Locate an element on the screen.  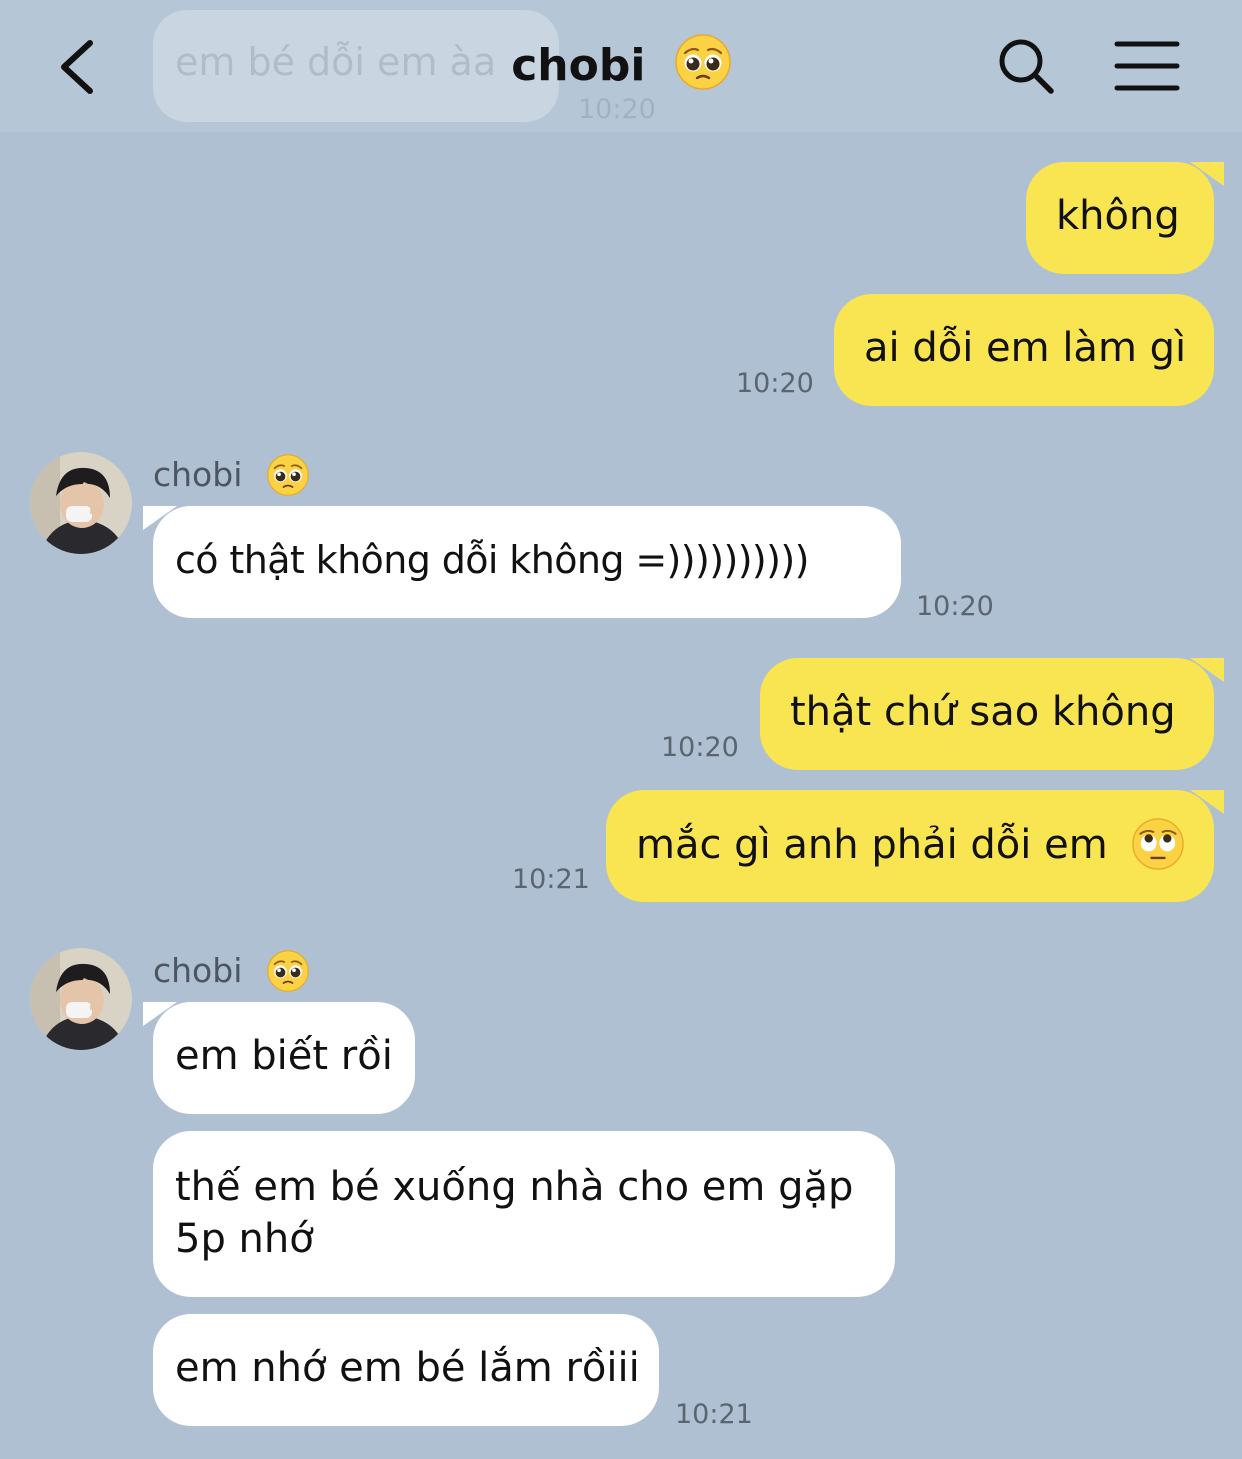
message-bubble-incoming: em biết rồi is located at coordinates (279, 1058).